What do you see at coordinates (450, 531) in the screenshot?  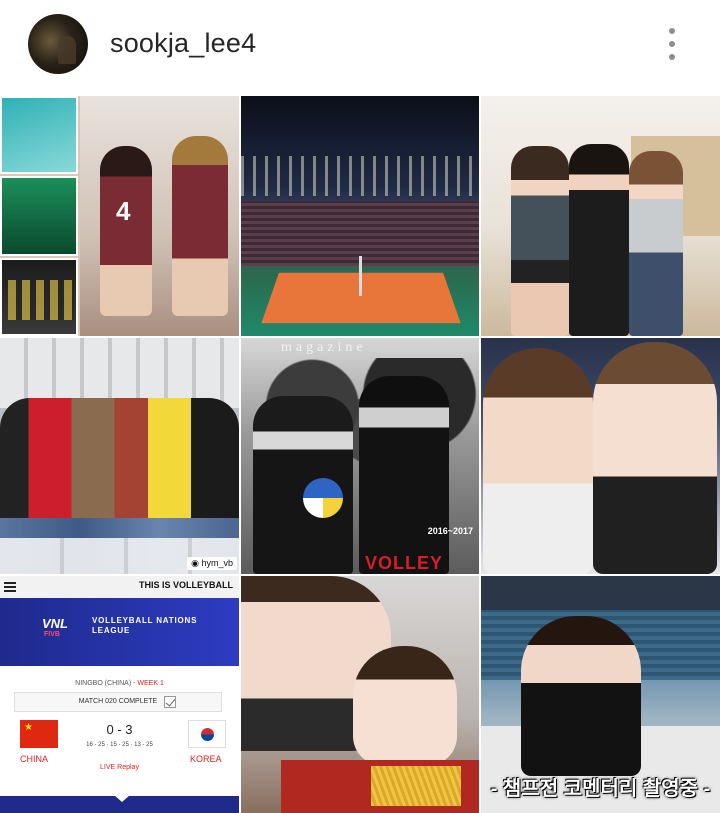 I see `season-label: 2016~2017` at bounding box center [450, 531].